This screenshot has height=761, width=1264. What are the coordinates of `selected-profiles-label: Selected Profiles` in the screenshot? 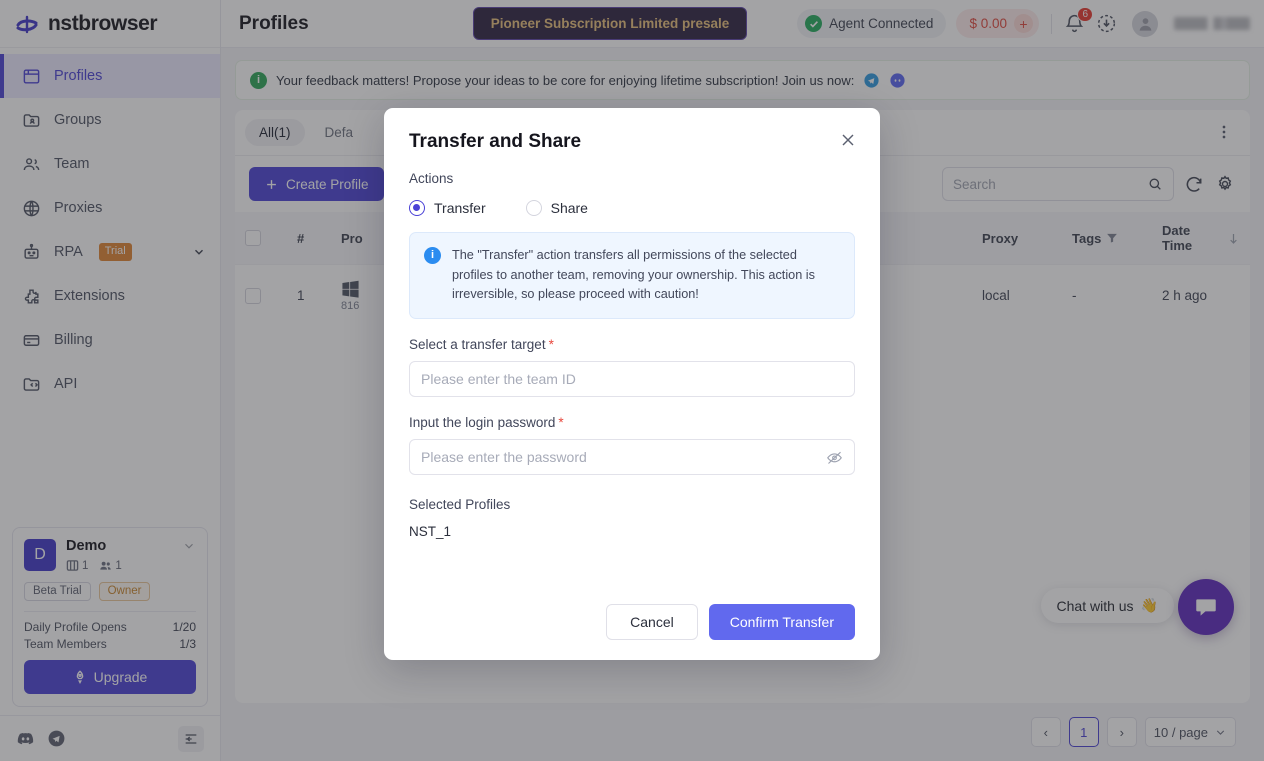 It's located at (460, 505).